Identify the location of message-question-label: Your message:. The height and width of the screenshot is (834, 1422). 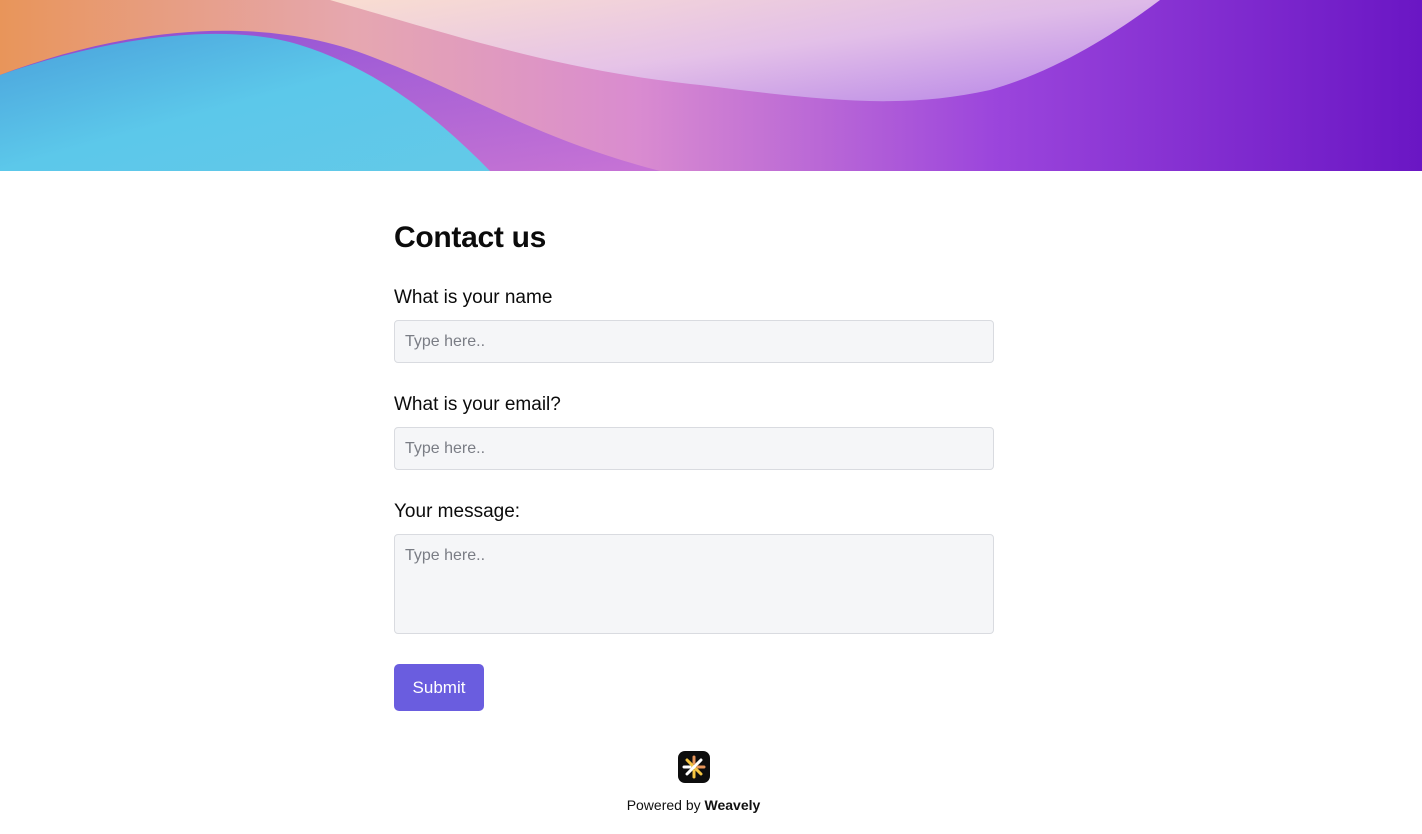
(457, 511).